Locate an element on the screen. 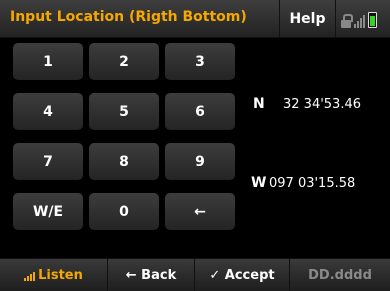 The height and width of the screenshot is (291, 390). lock-icon is located at coordinates (347, 21).